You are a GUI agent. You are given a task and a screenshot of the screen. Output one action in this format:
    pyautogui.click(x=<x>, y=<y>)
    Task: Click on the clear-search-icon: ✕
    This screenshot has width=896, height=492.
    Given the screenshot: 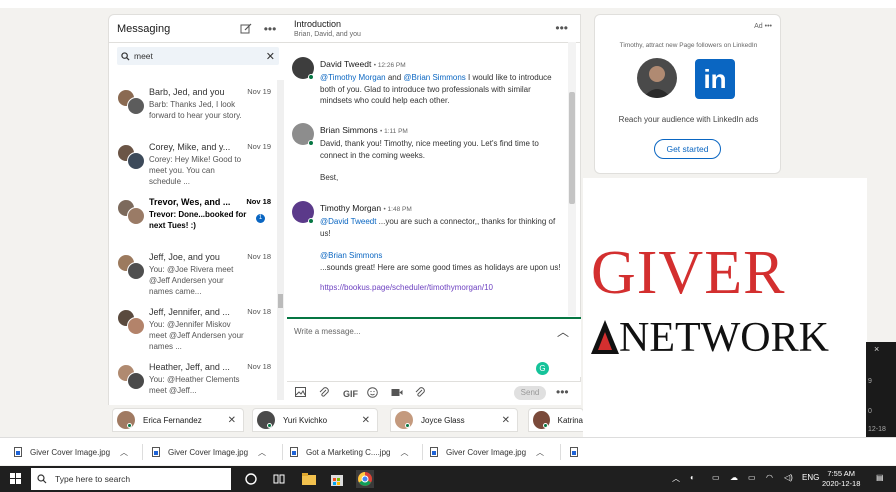 What is the action you would take?
    pyautogui.click(x=270, y=56)
    